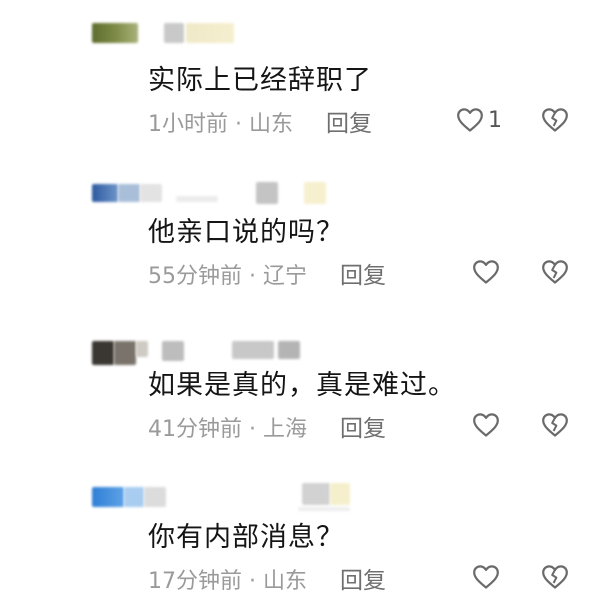 This screenshot has width=600, height=607. What do you see at coordinates (246, 537) in the screenshot?
I see `comment-text: 你有内部消息？` at bounding box center [246, 537].